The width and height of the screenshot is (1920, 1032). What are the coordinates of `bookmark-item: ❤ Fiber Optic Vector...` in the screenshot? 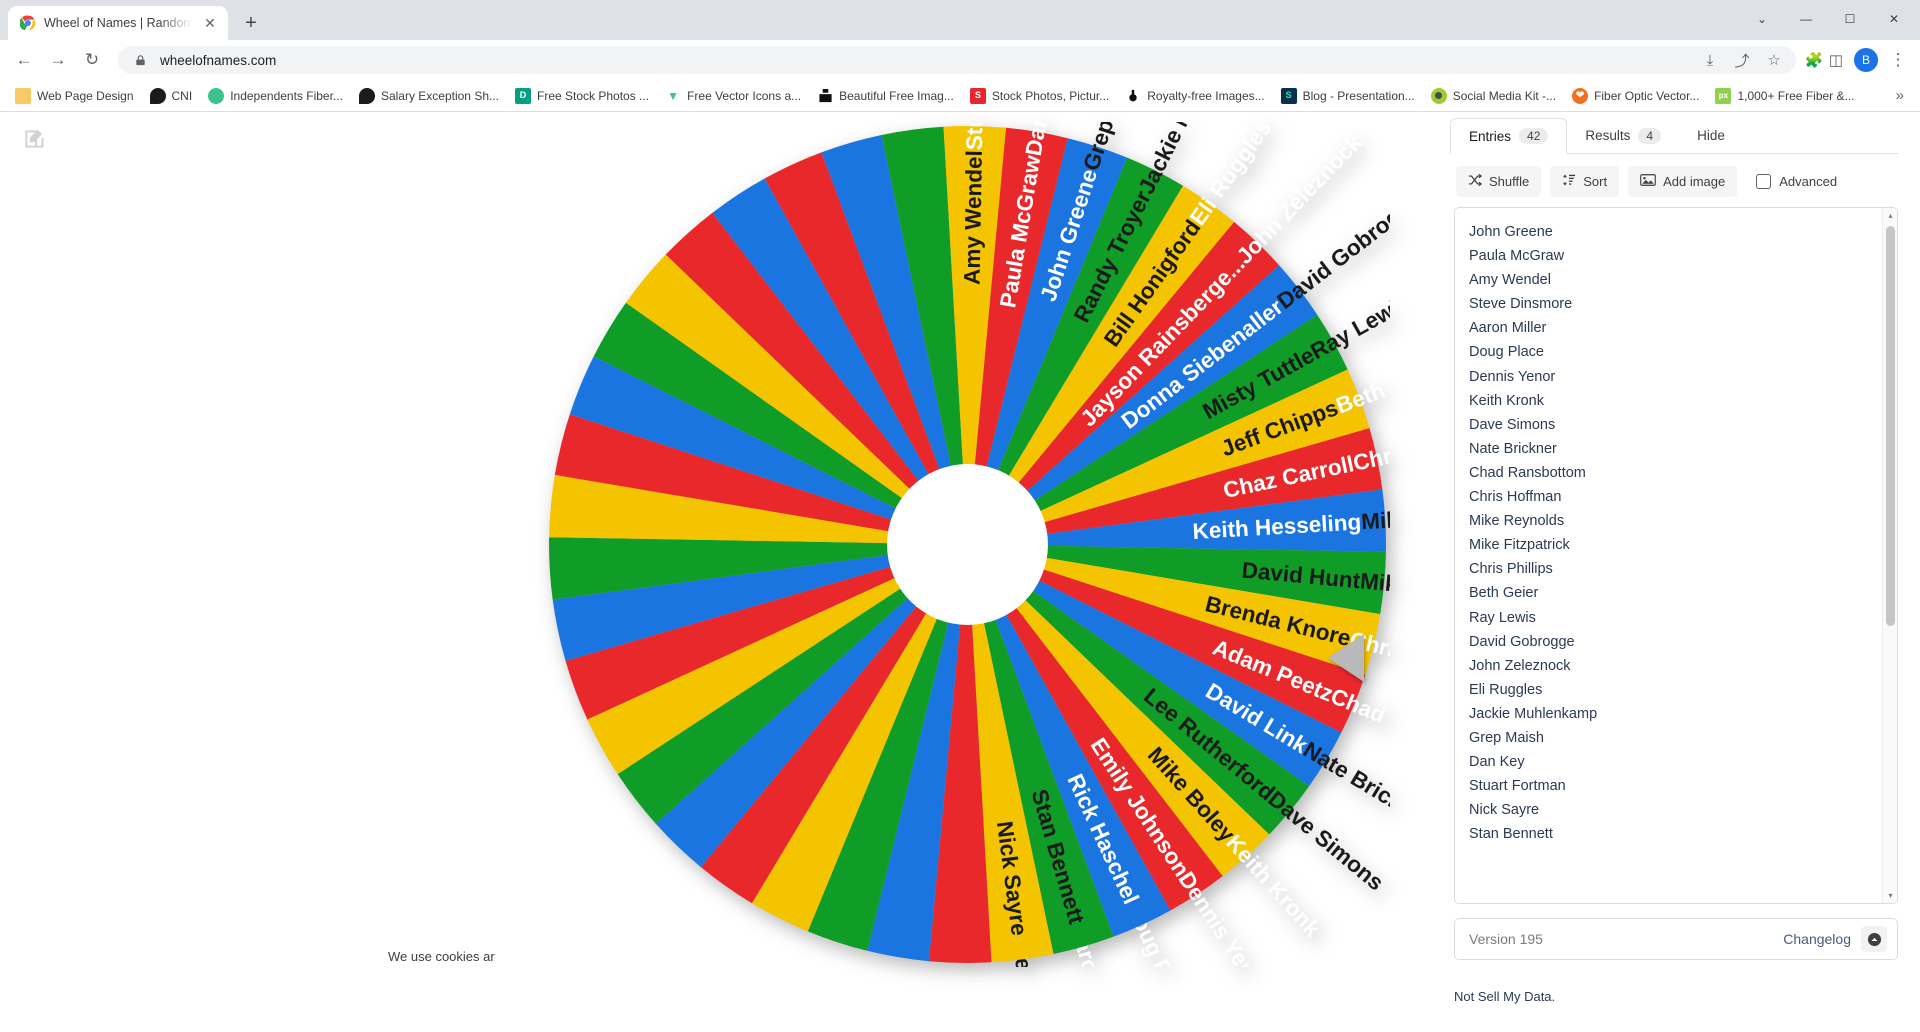 It's located at (1635, 96).